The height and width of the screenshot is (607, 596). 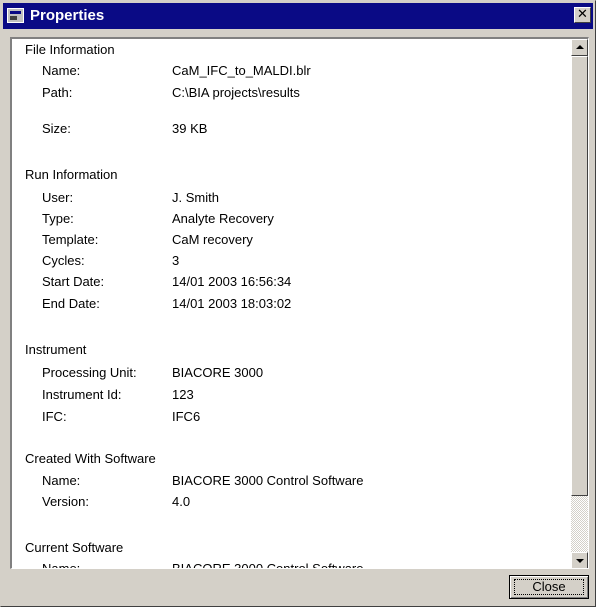 What do you see at coordinates (241, 70) in the screenshot?
I see `file-name-value: CaM_IFC_to_MALDI.blr` at bounding box center [241, 70].